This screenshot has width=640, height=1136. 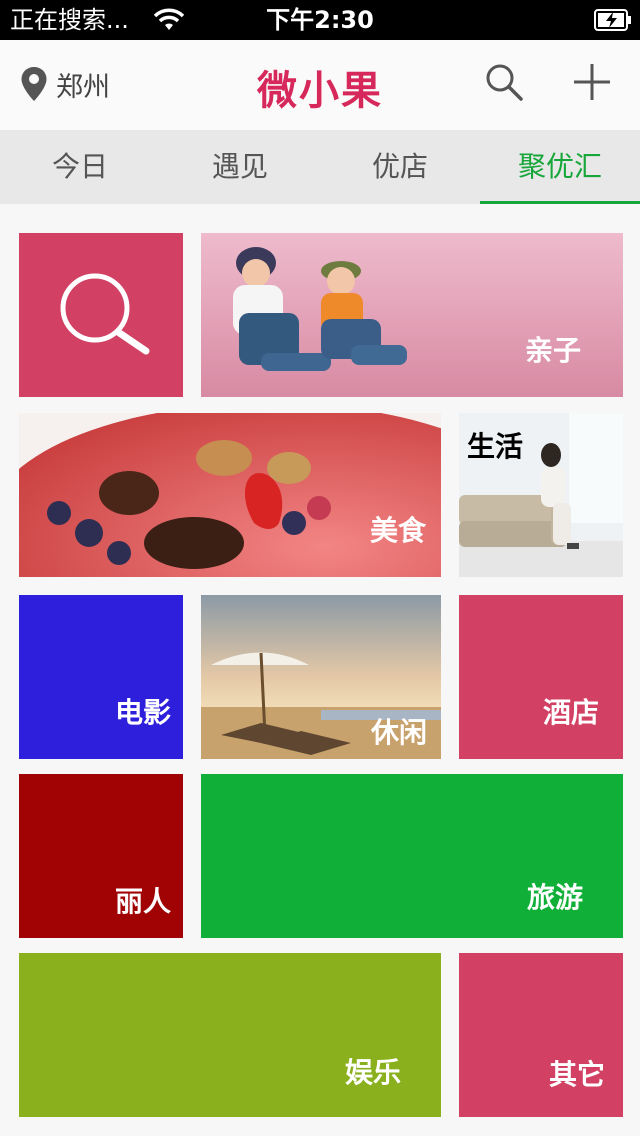 I want to click on tile-label: 娱乐, so click(x=372, y=1072).